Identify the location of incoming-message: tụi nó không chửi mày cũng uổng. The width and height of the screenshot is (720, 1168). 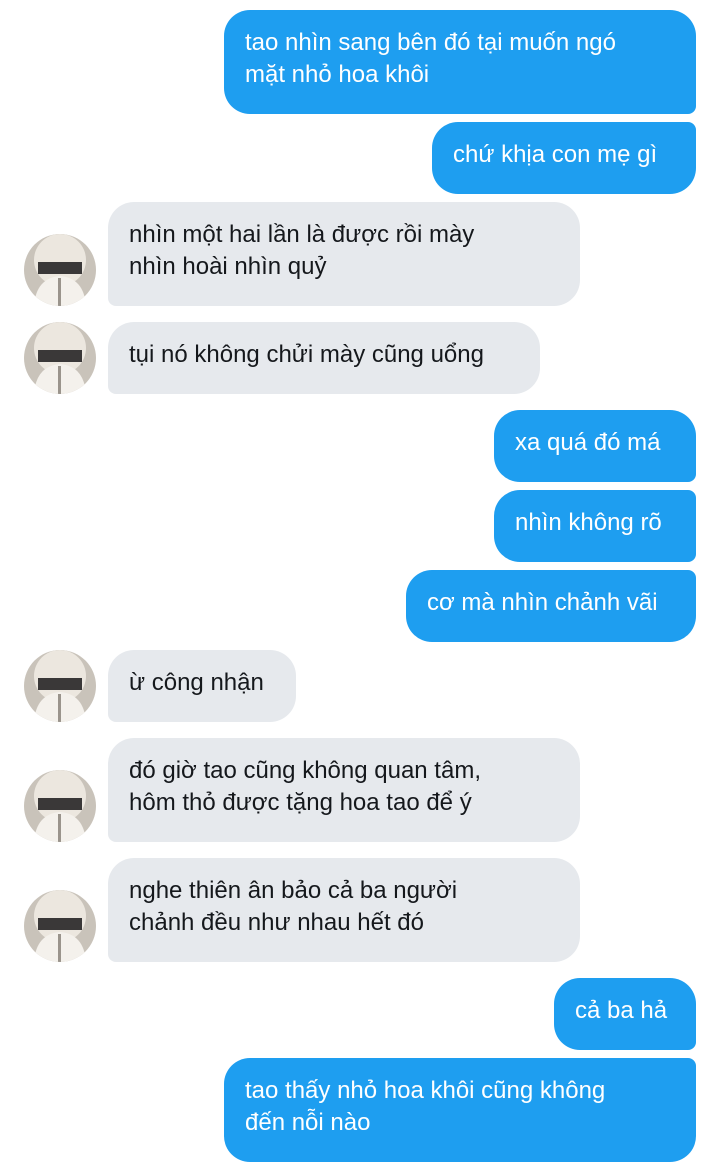
(324, 358).